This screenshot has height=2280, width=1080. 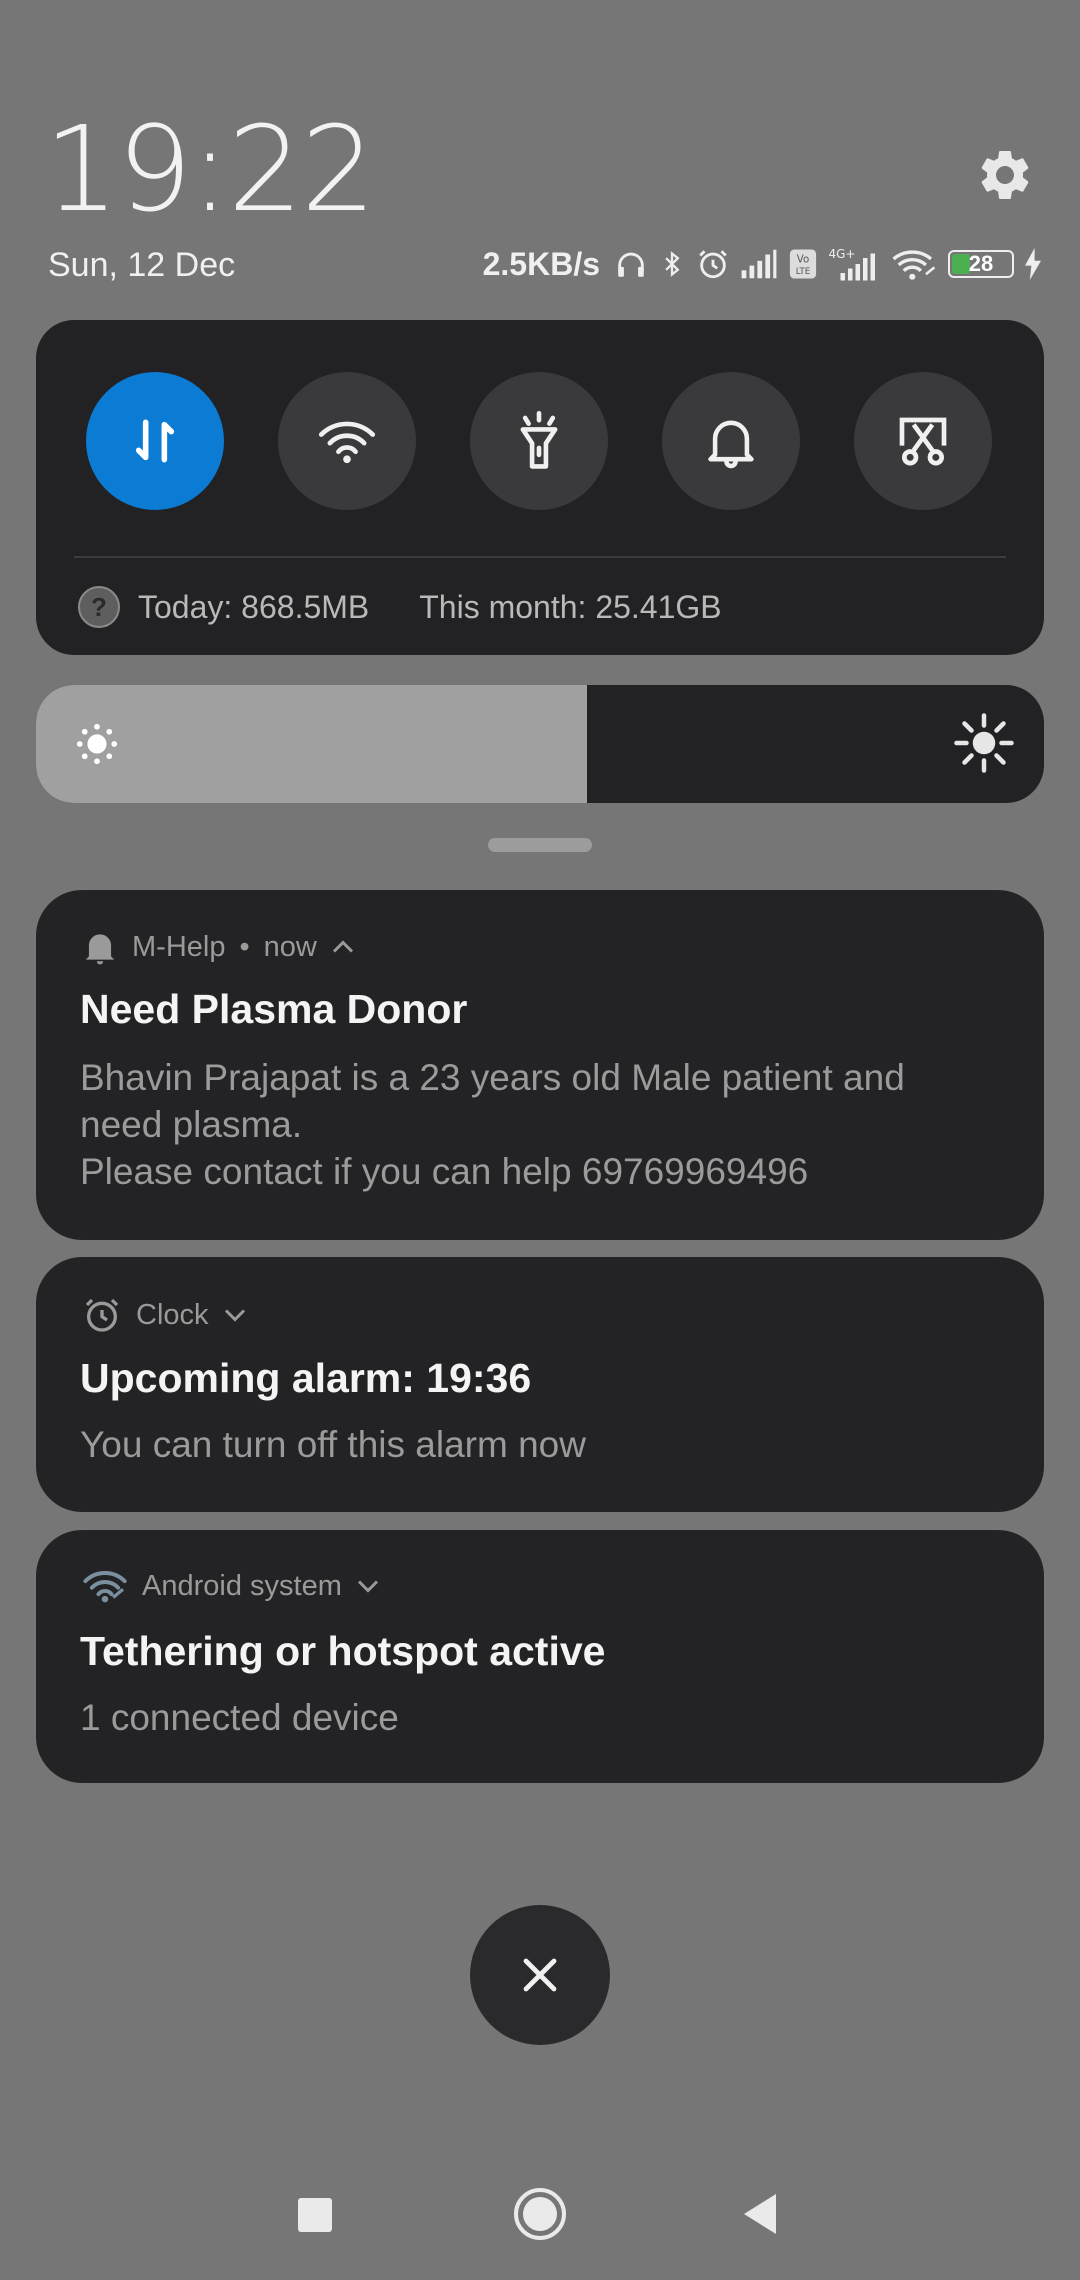 What do you see at coordinates (570, 606) in the screenshot?
I see `data-usage-month: This month: 25.41GB` at bounding box center [570, 606].